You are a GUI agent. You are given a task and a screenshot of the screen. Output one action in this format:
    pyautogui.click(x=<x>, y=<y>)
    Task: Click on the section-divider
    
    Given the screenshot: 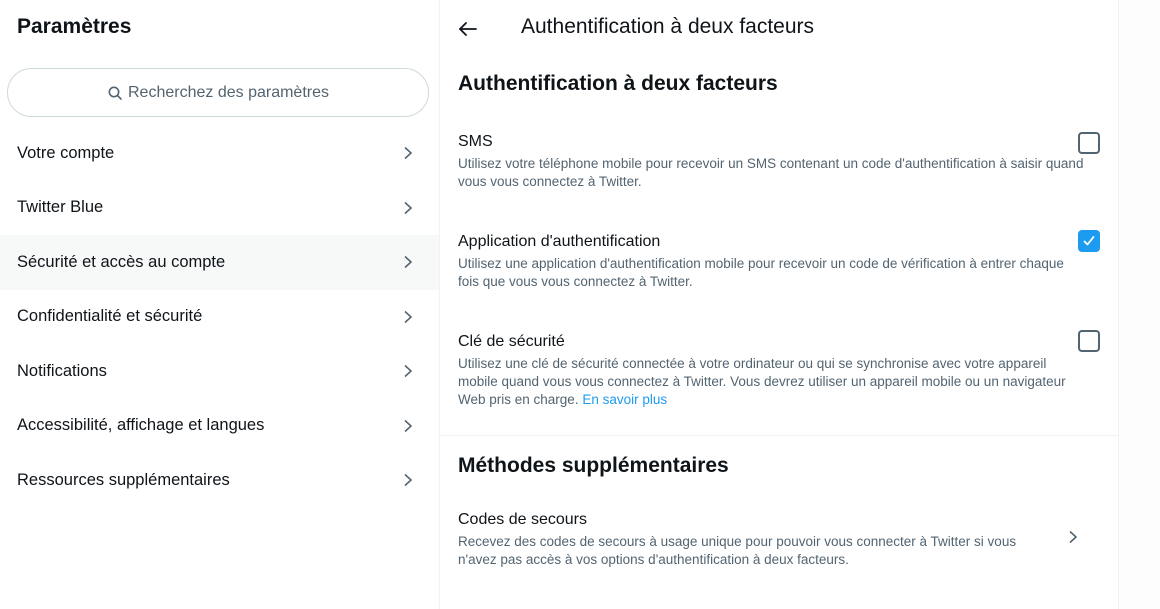 What is the action you would take?
    pyautogui.click(x=779, y=435)
    